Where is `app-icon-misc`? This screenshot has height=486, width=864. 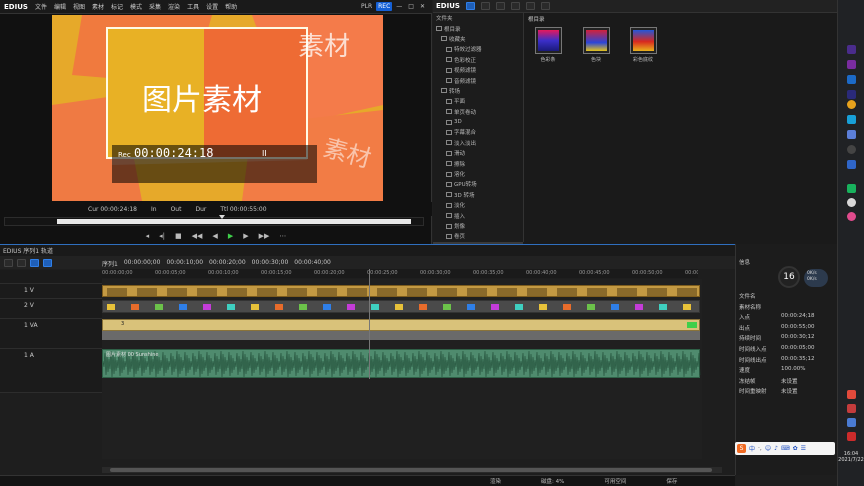
app-icon-misc is located at coordinates (851, 202).